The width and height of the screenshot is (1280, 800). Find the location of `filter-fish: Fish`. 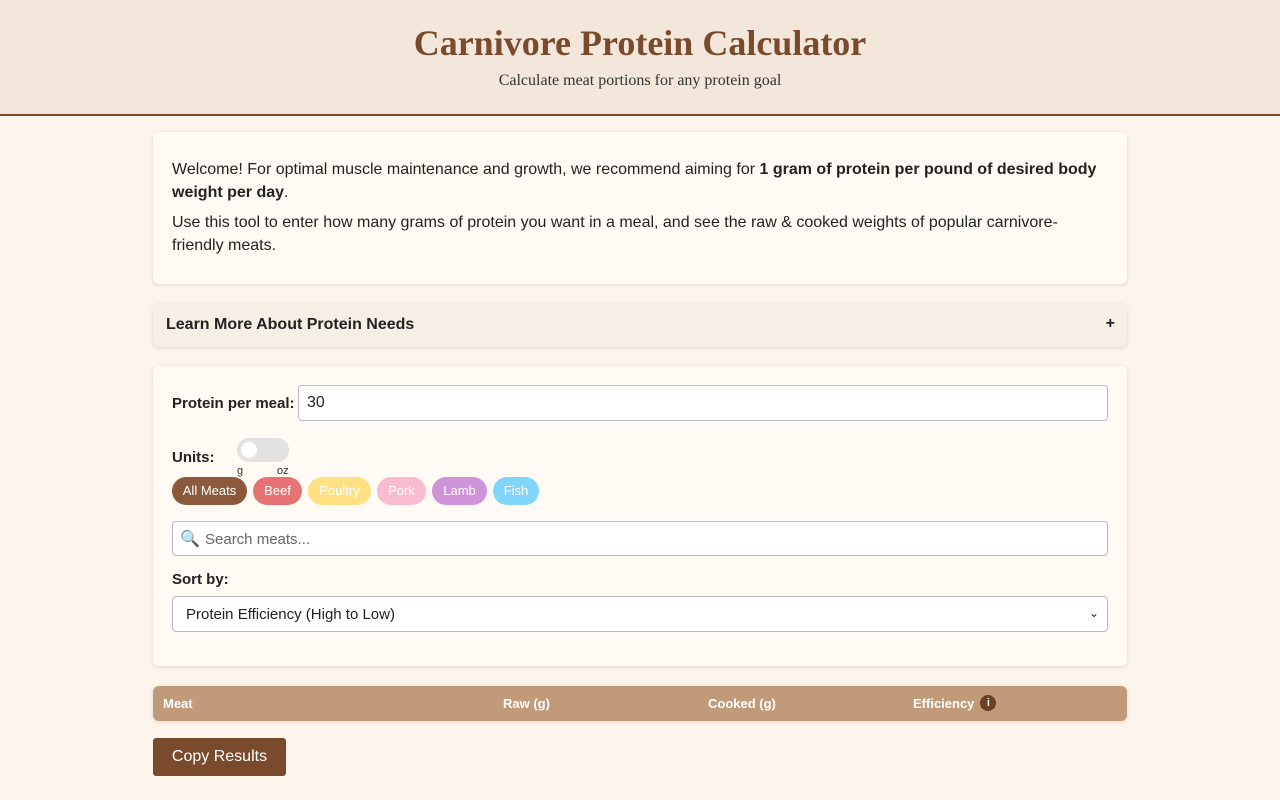

filter-fish: Fish is located at coordinates (516, 491).